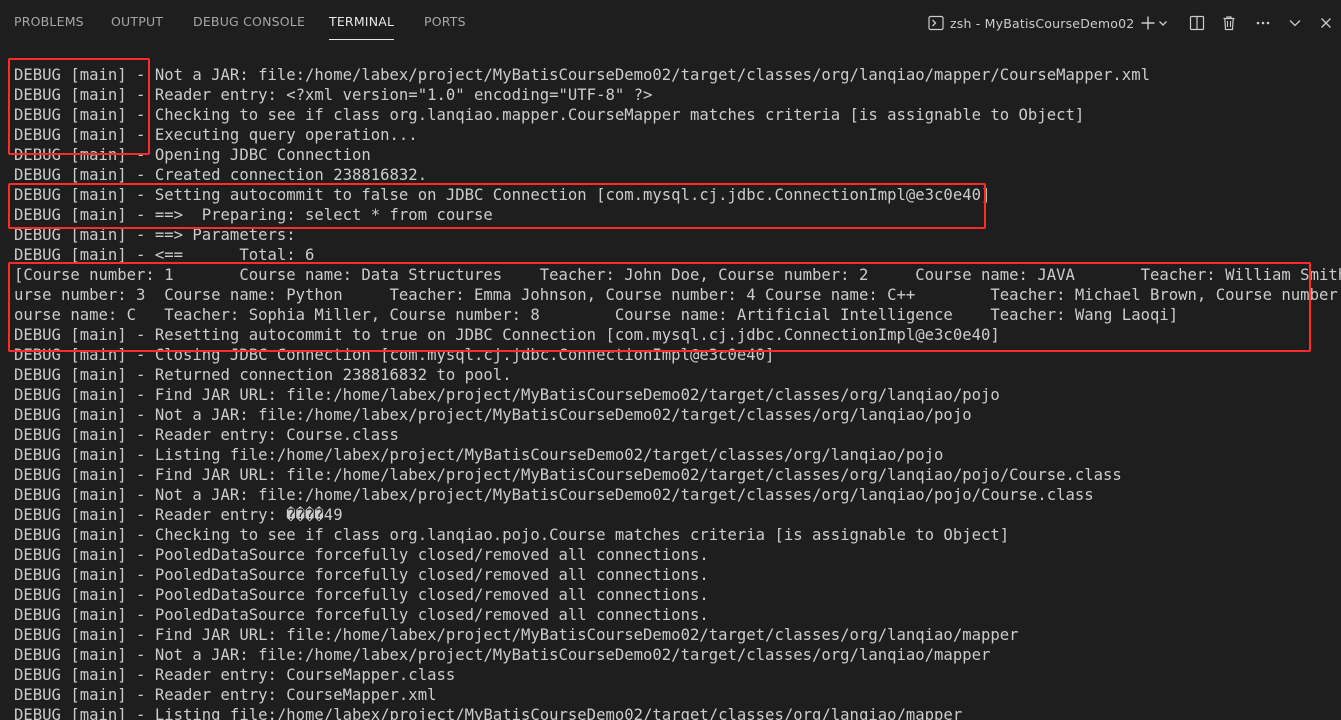  What do you see at coordinates (936, 23) in the screenshot?
I see `terminal-icon` at bounding box center [936, 23].